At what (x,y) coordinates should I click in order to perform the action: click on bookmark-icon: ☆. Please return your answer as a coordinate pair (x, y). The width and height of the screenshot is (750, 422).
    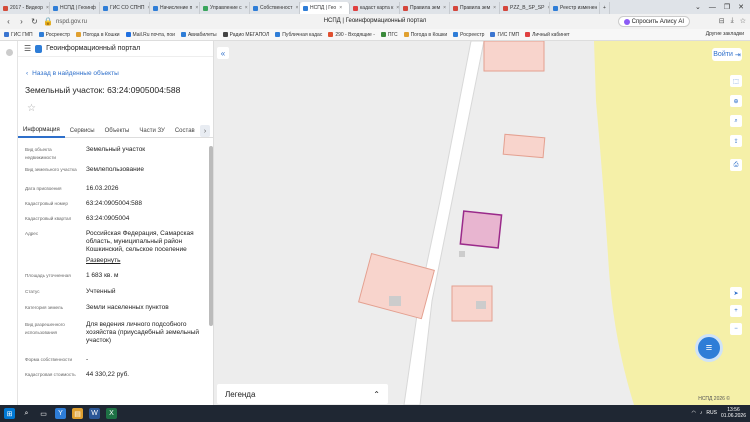
    Looking at the image, I should click on (743, 21).